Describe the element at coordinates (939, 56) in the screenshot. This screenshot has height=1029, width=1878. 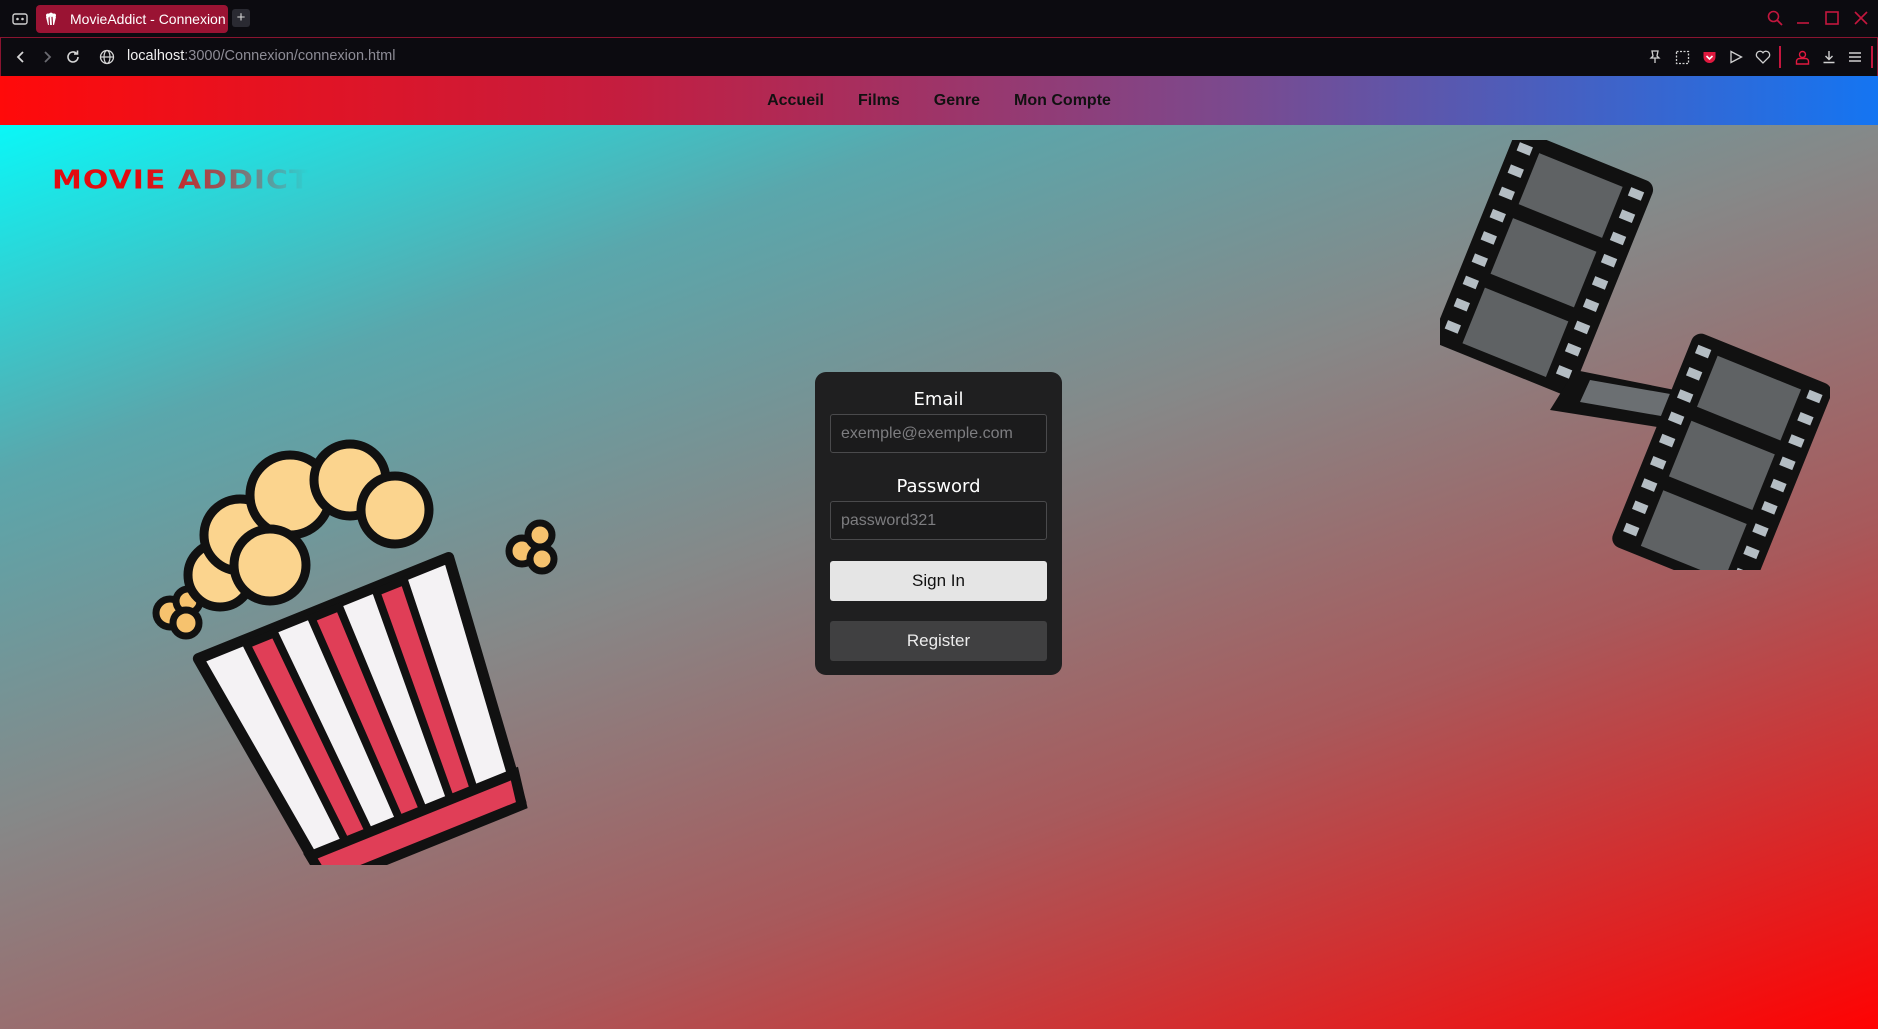
I see `browser-address-bar: localhost:3000/Connexion/connexion.html` at that location.